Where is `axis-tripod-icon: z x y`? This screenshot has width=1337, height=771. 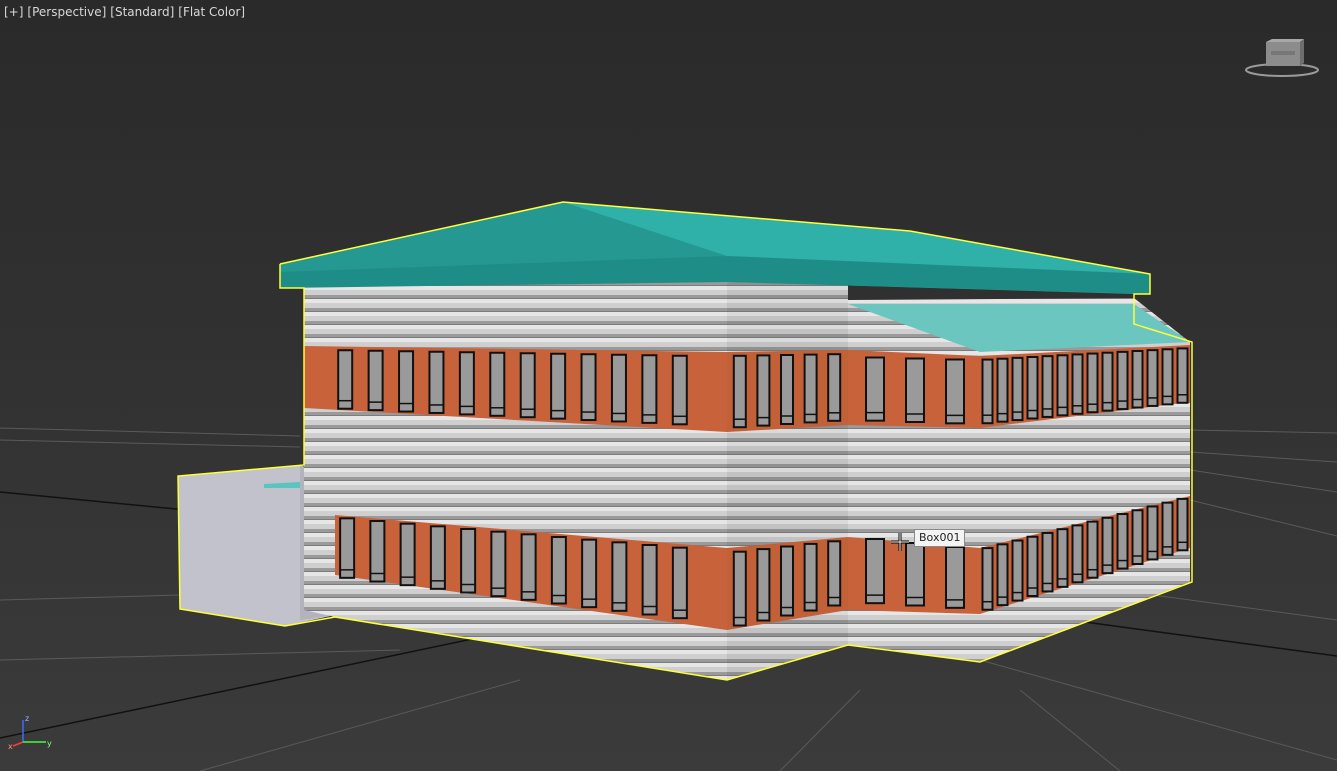 axis-tripod-icon: z x y is located at coordinates (30, 732).